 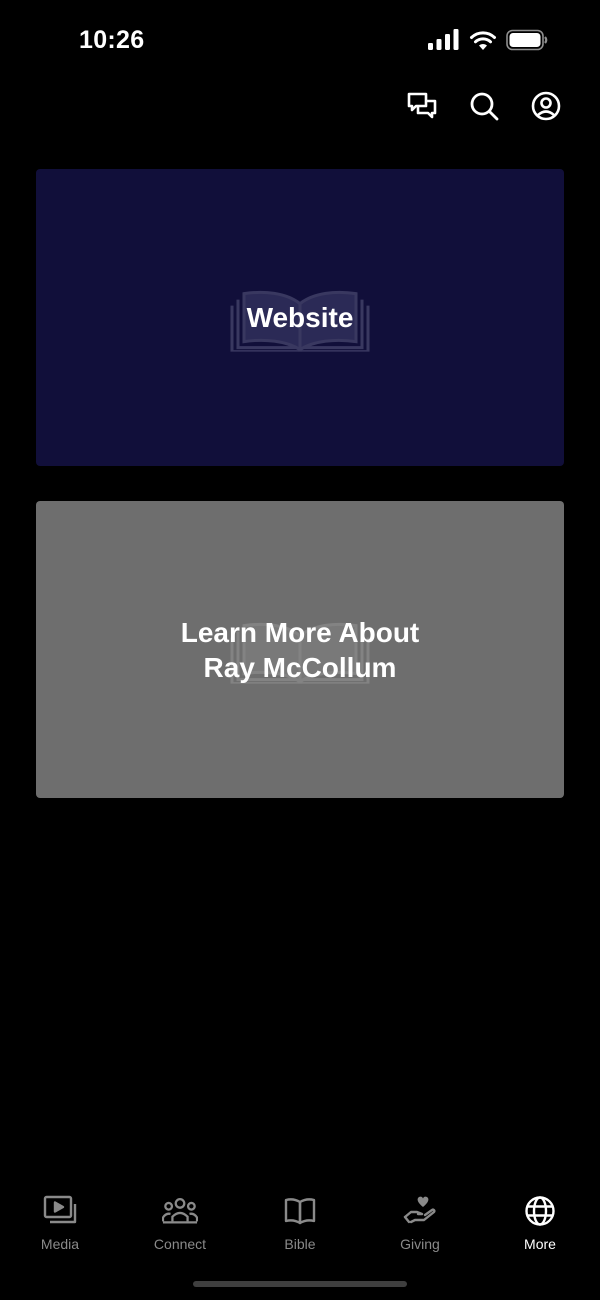 I want to click on search-icon, so click(x=484, y=106).